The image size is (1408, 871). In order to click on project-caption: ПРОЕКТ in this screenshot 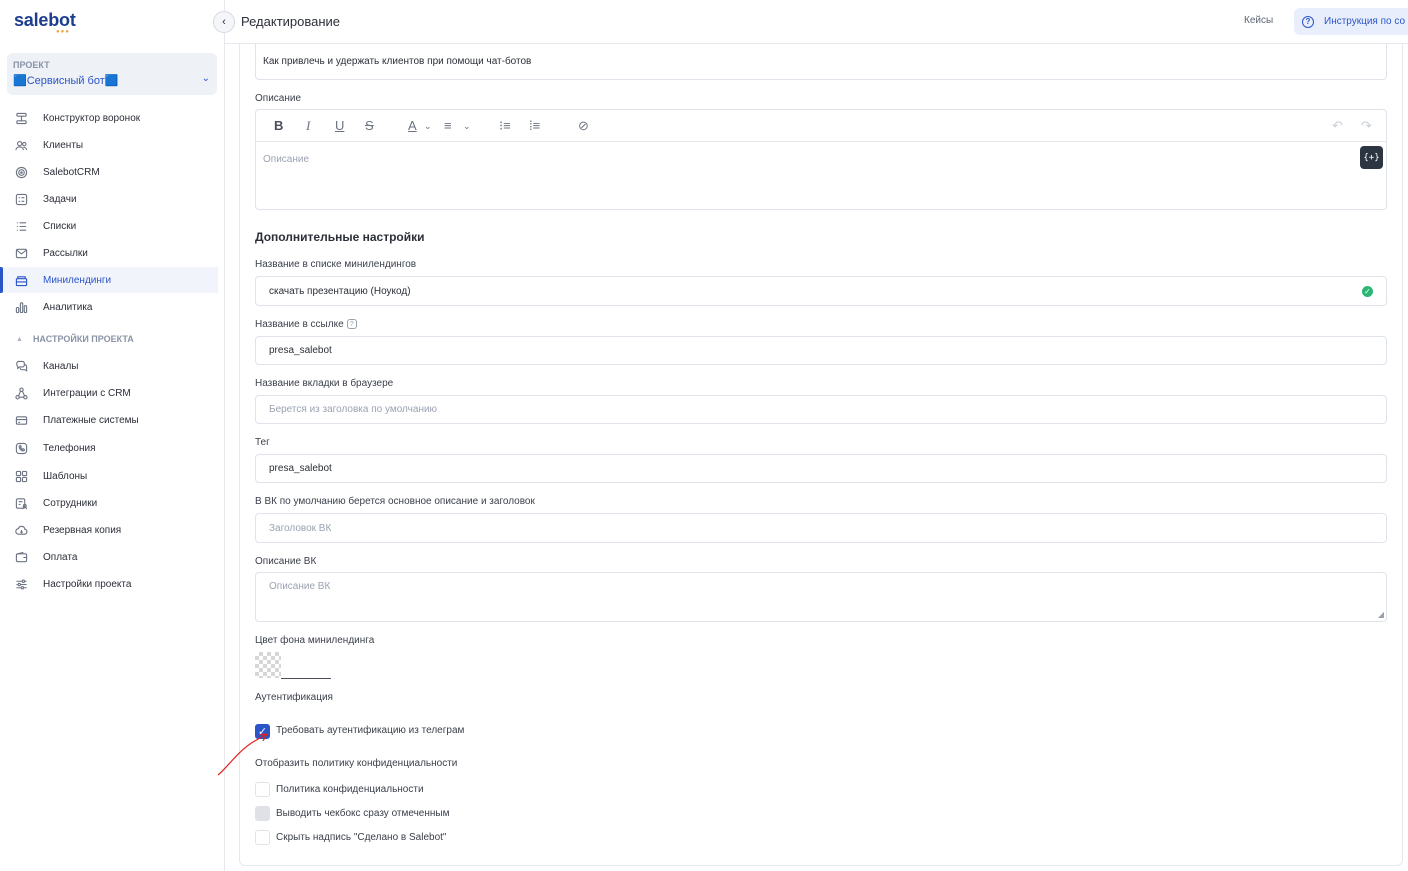, I will do `click(31, 65)`.